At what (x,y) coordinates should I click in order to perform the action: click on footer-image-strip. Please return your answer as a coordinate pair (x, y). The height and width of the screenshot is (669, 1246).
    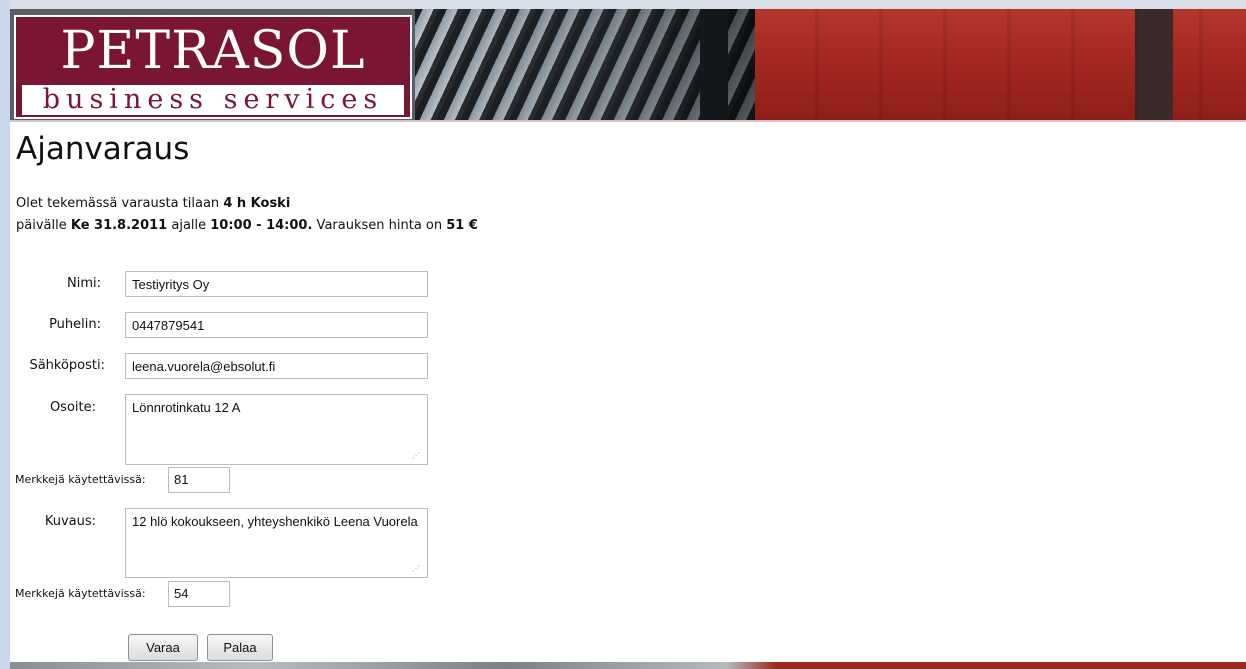
    Looking at the image, I should click on (628, 665).